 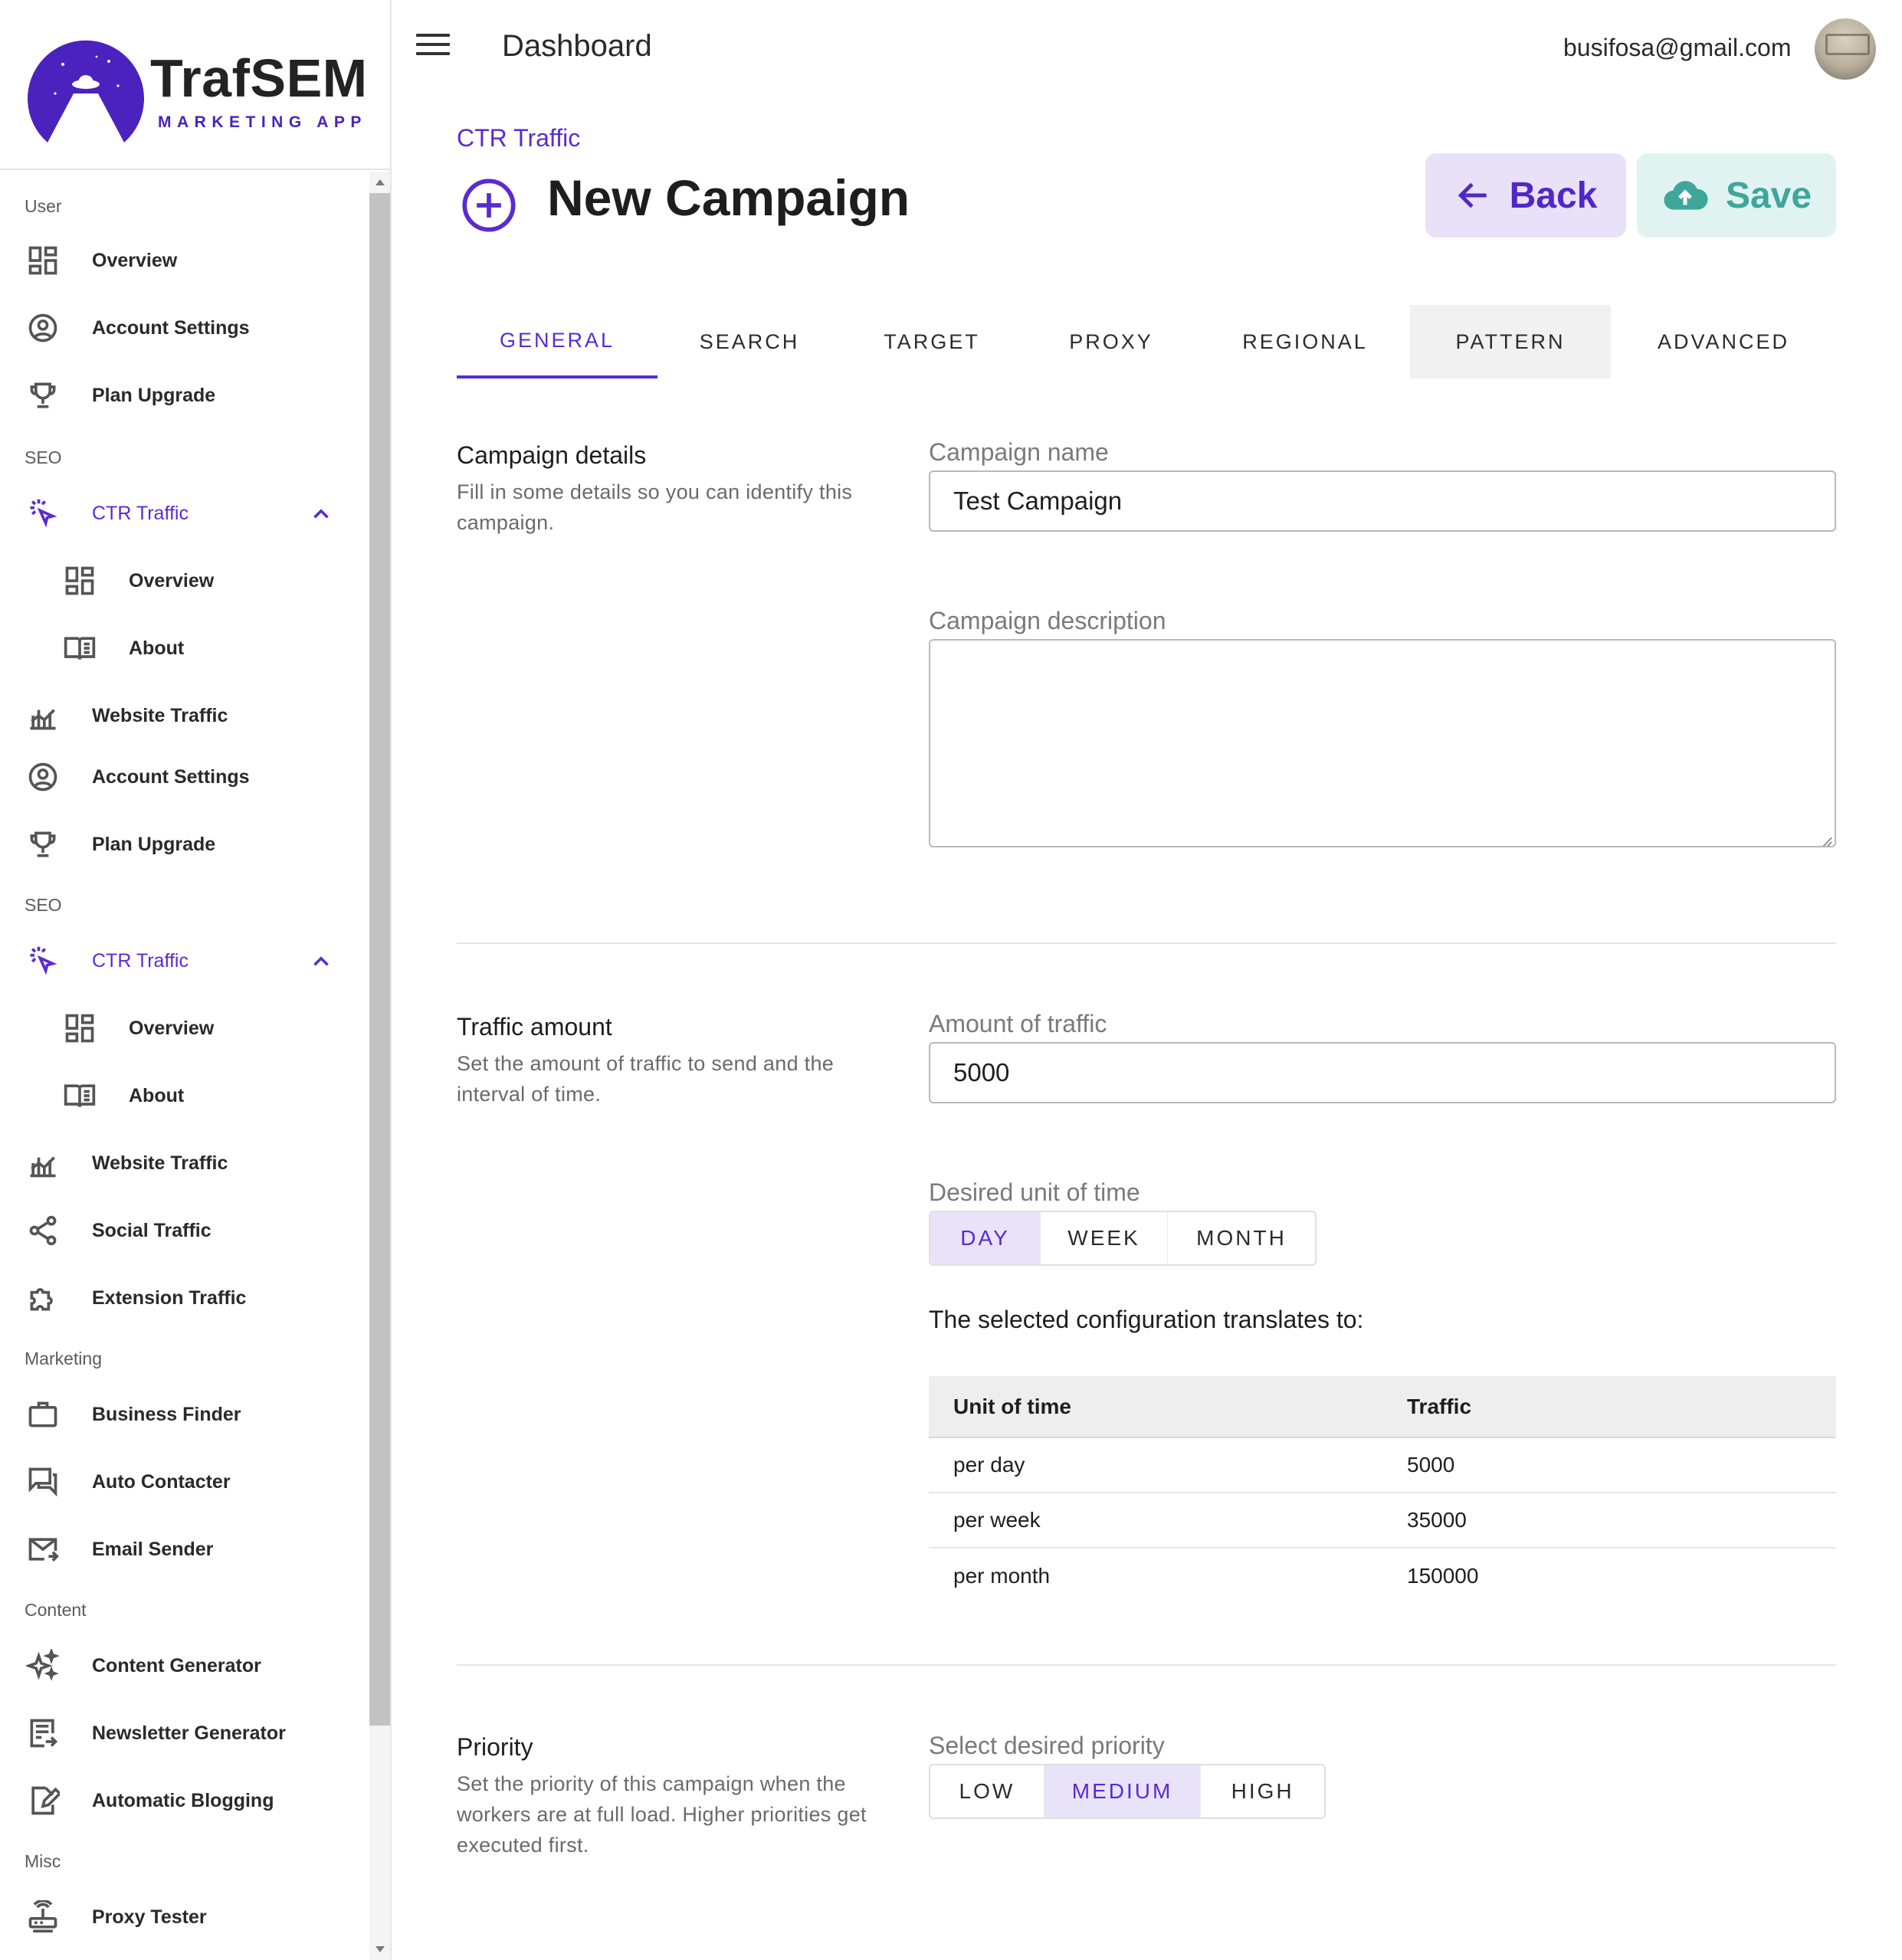 I want to click on sidebar-item-account-settings-2: Account Settings, so click(x=184, y=777).